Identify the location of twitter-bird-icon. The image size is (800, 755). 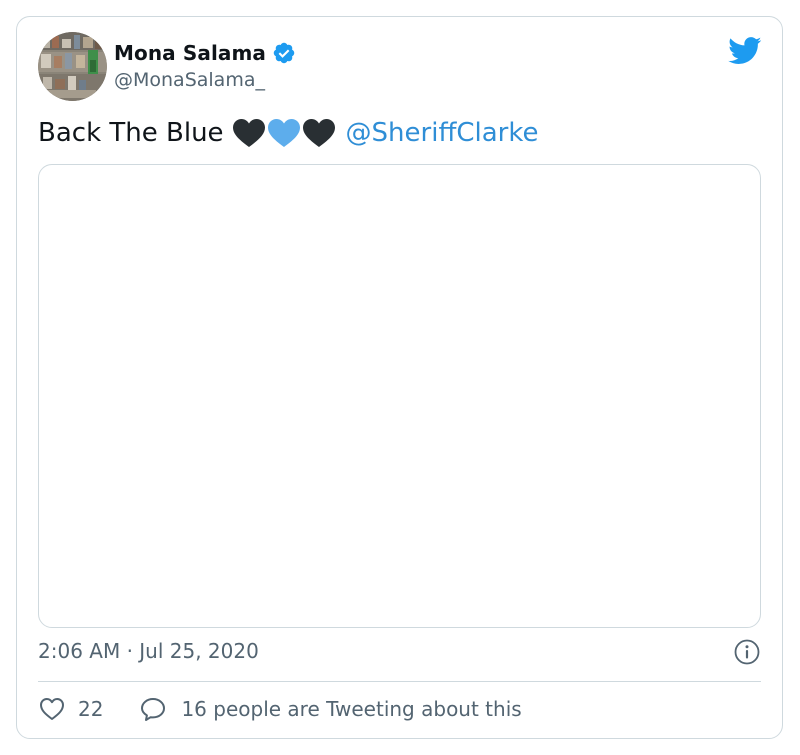
(745, 51).